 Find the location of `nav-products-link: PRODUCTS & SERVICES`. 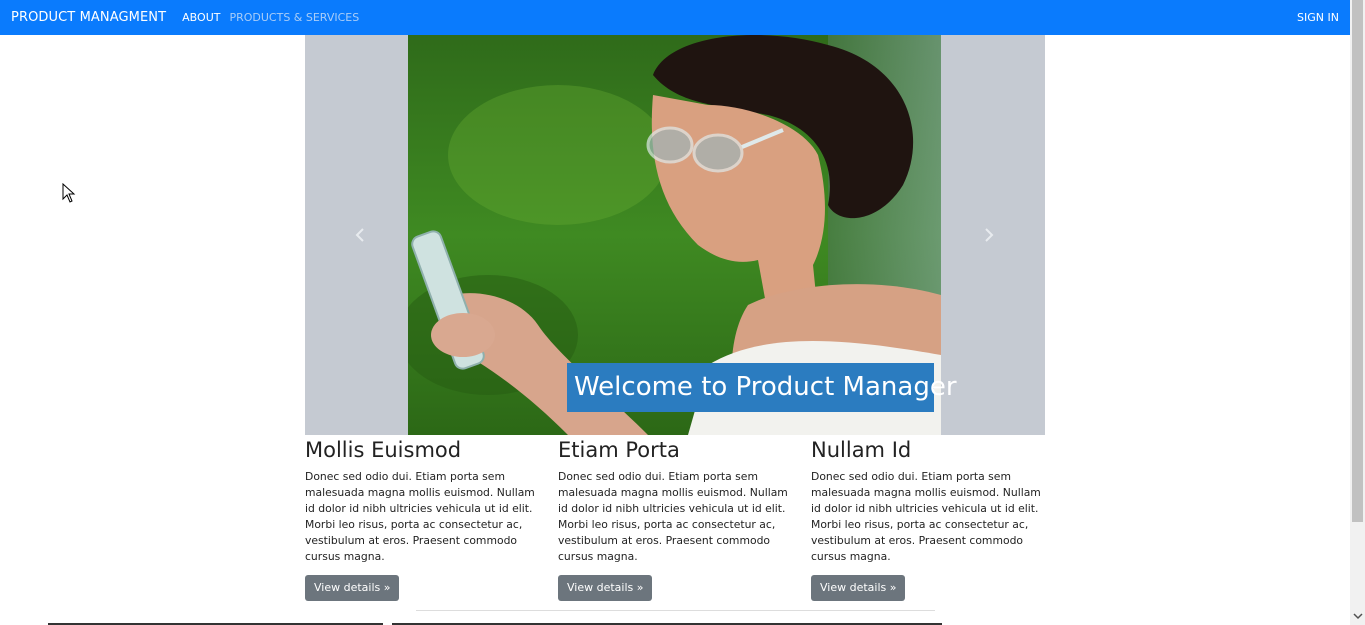

nav-products-link: PRODUCTS & SERVICES is located at coordinates (294, 17).